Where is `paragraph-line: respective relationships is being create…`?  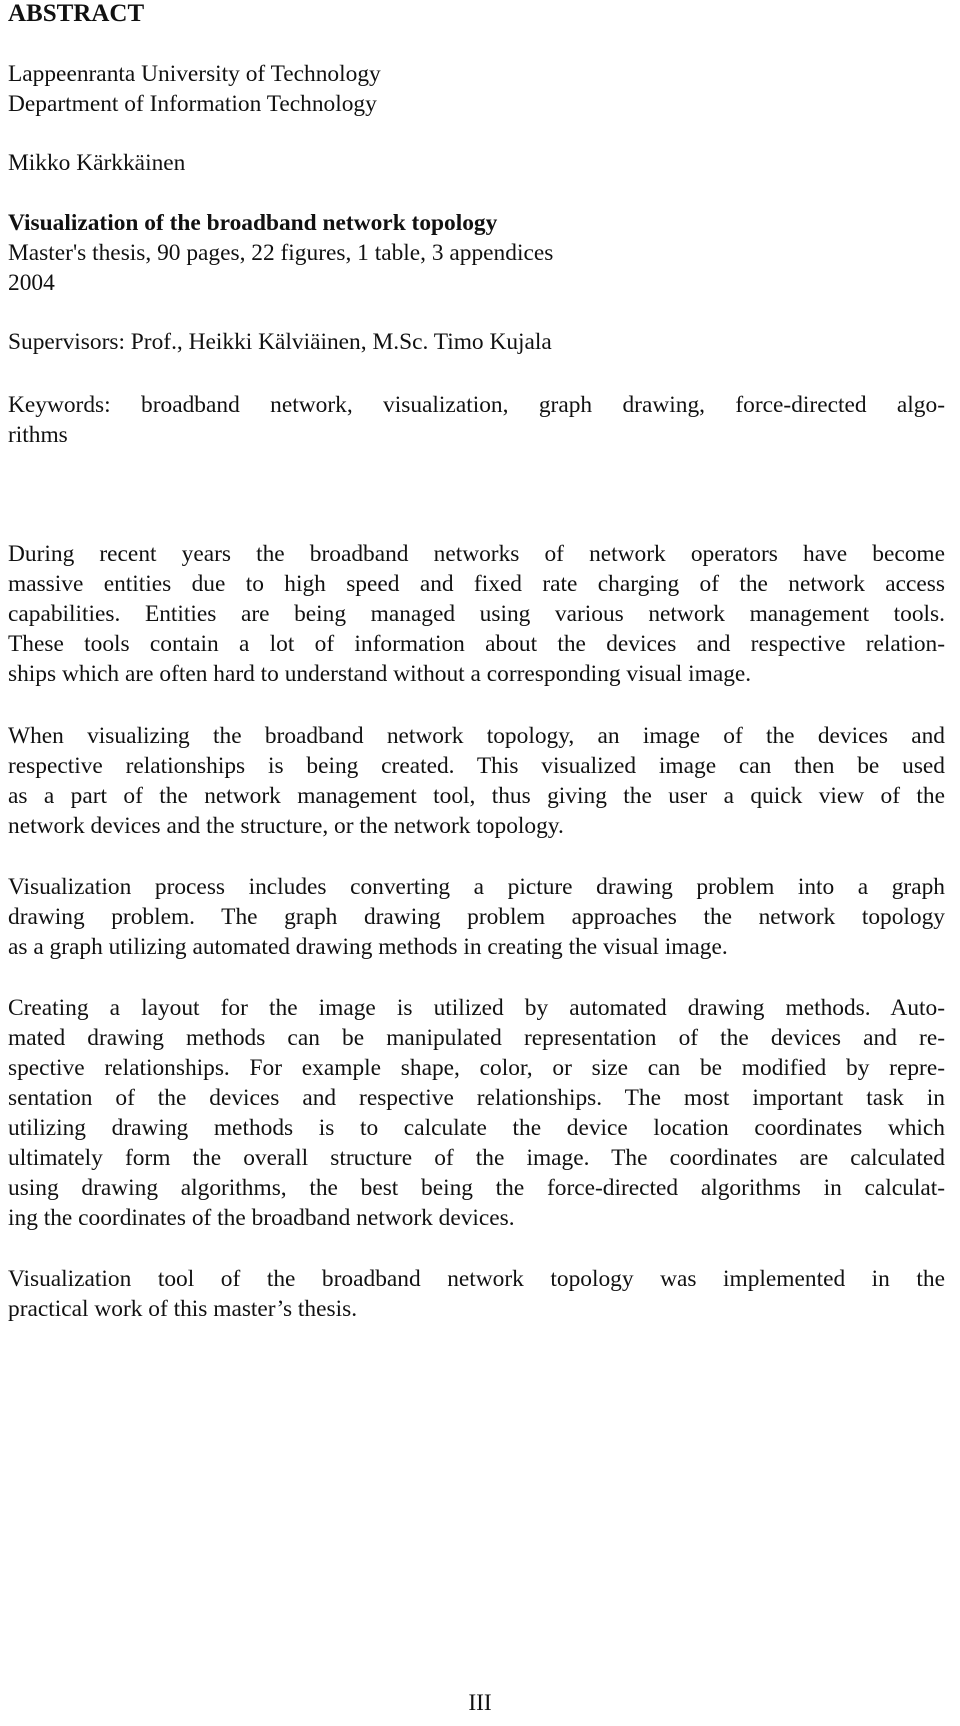 paragraph-line: respective relationships is being create… is located at coordinates (476, 766).